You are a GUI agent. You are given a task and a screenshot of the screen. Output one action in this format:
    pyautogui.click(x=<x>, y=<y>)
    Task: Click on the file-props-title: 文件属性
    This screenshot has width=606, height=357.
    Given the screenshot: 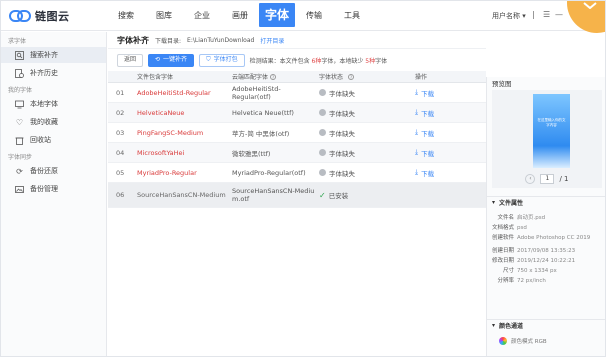 What is the action you would take?
    pyautogui.click(x=511, y=203)
    